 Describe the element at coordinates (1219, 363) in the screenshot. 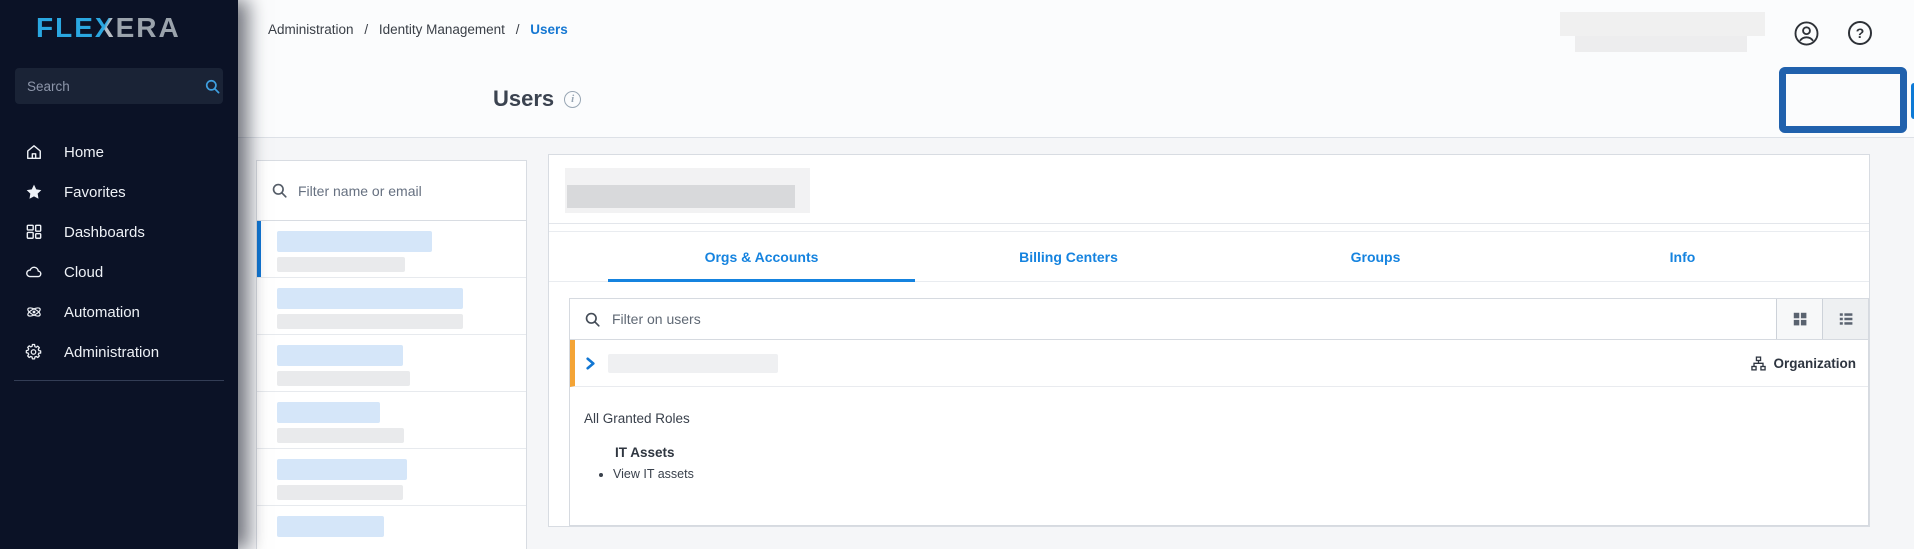

I see `organization-row: Organization` at that location.